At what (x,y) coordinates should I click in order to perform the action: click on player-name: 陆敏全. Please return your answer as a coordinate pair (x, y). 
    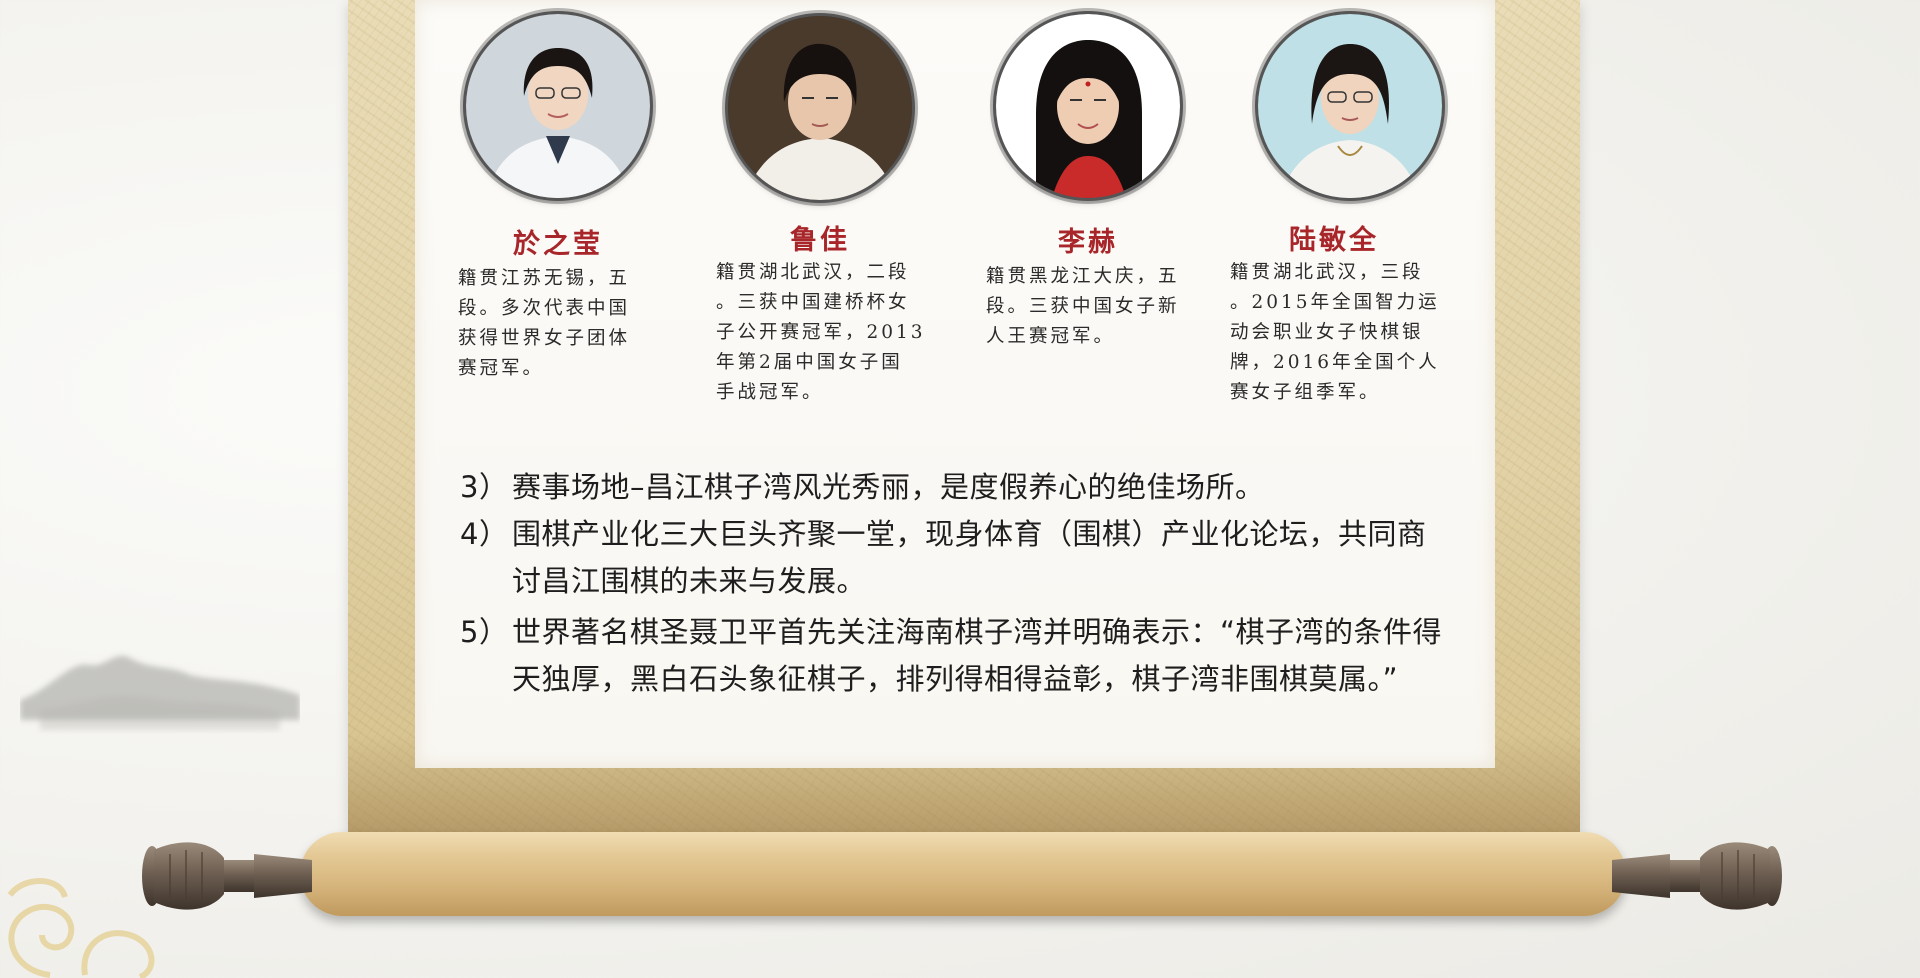
    Looking at the image, I should click on (1334, 240).